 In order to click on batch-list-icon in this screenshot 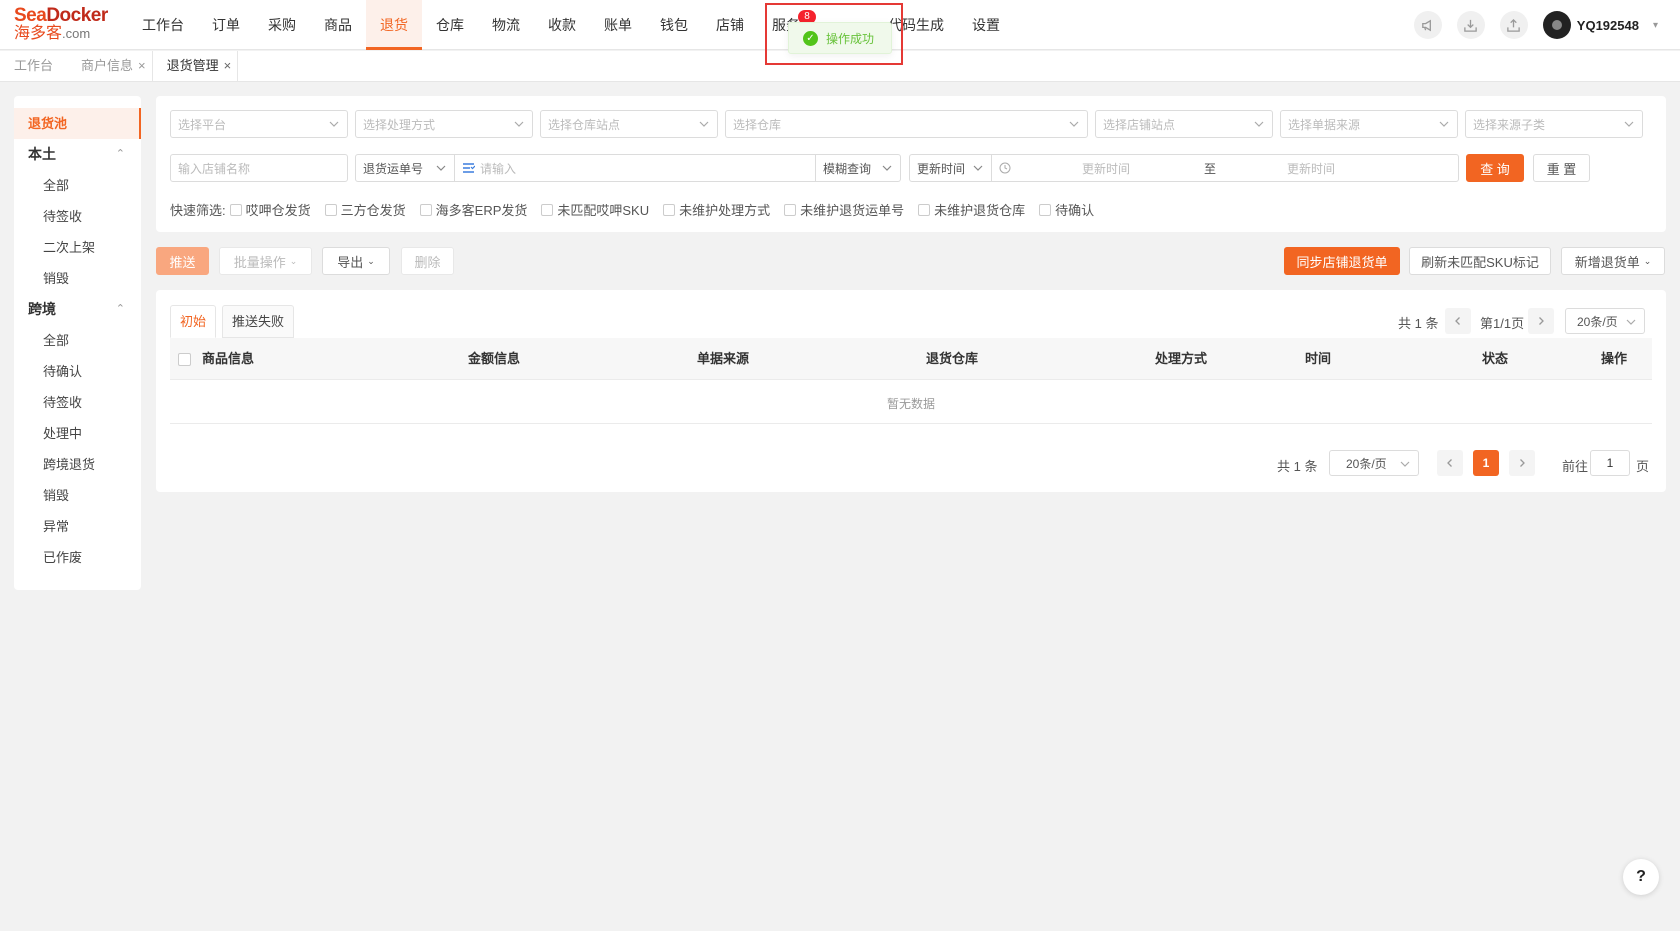, I will do `click(468, 168)`.